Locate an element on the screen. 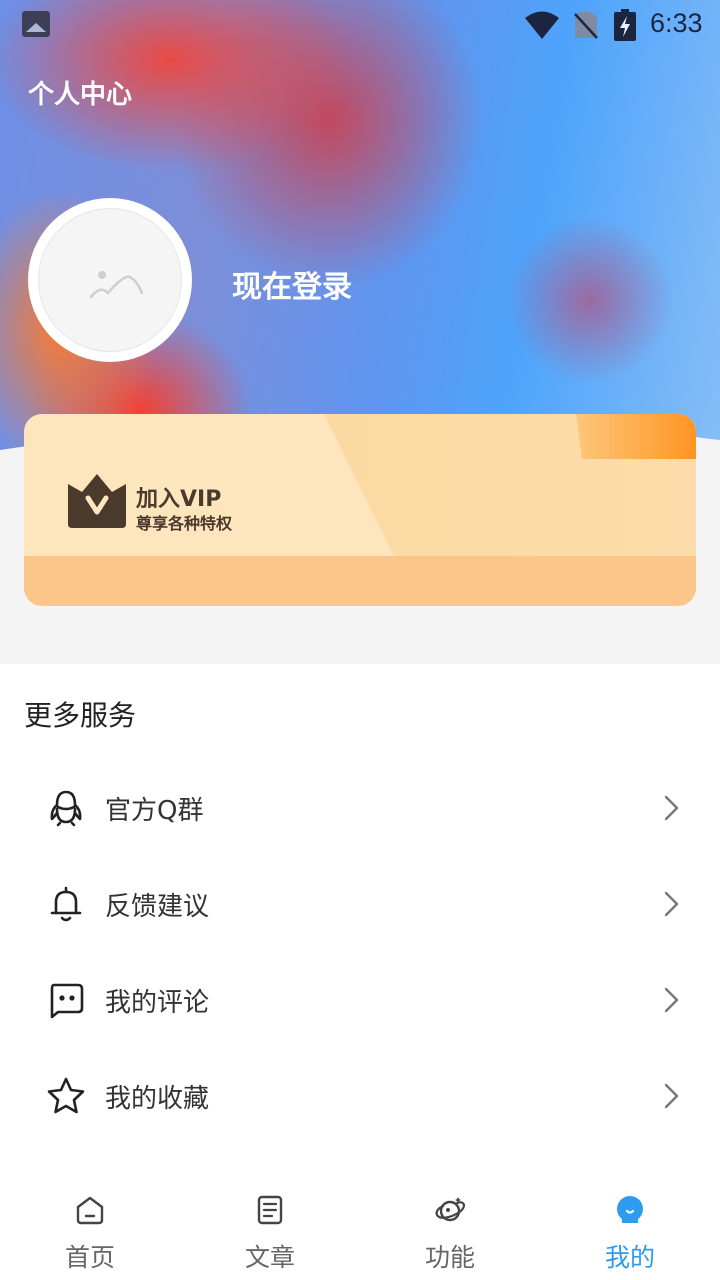  star-icon is located at coordinates (66, 1095).